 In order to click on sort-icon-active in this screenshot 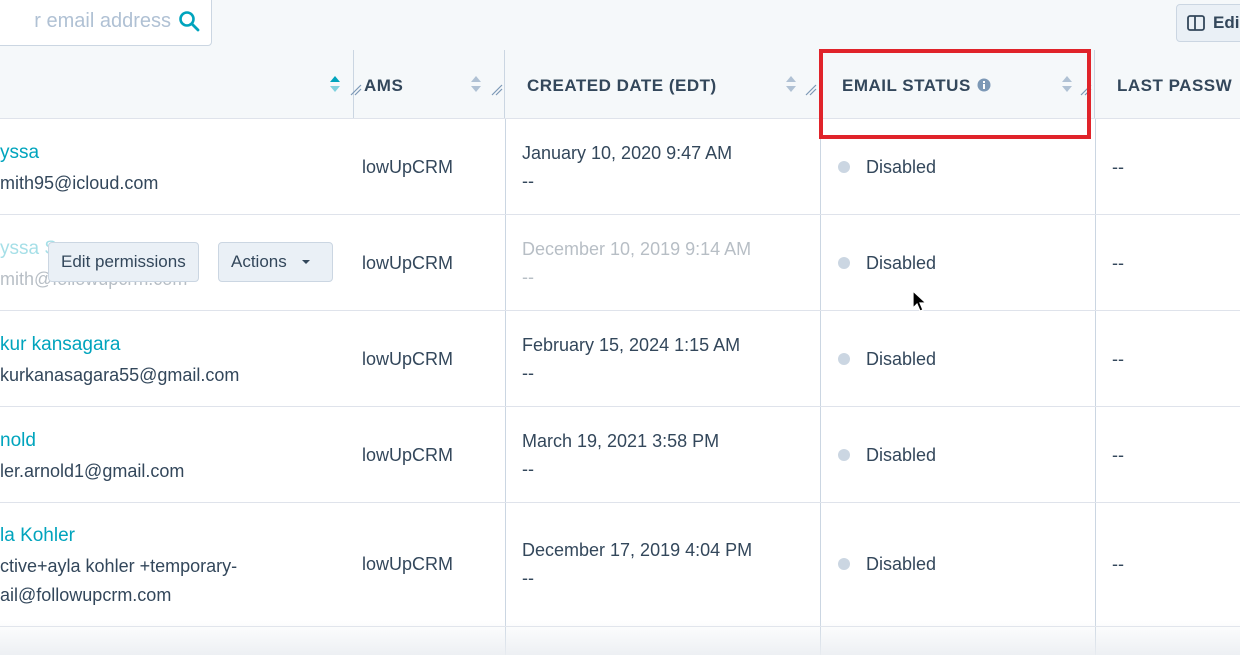, I will do `click(335, 84)`.